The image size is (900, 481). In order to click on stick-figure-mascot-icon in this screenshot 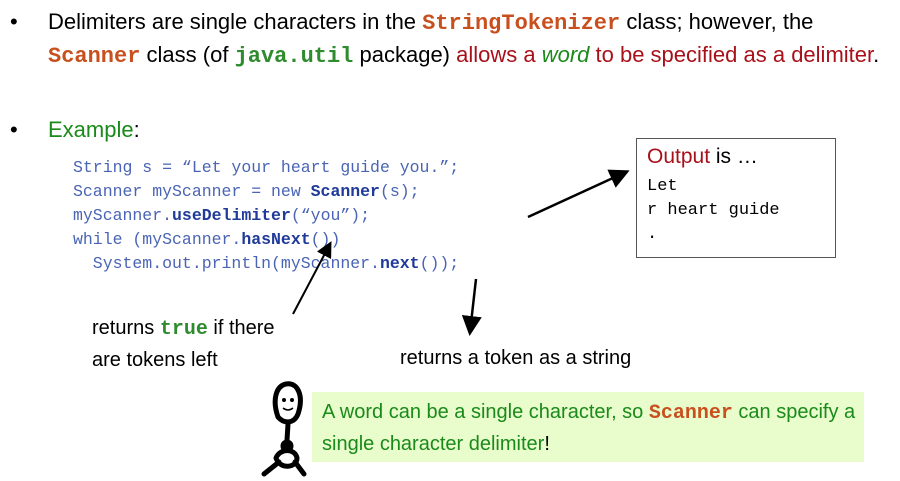, I will do `click(284, 429)`.